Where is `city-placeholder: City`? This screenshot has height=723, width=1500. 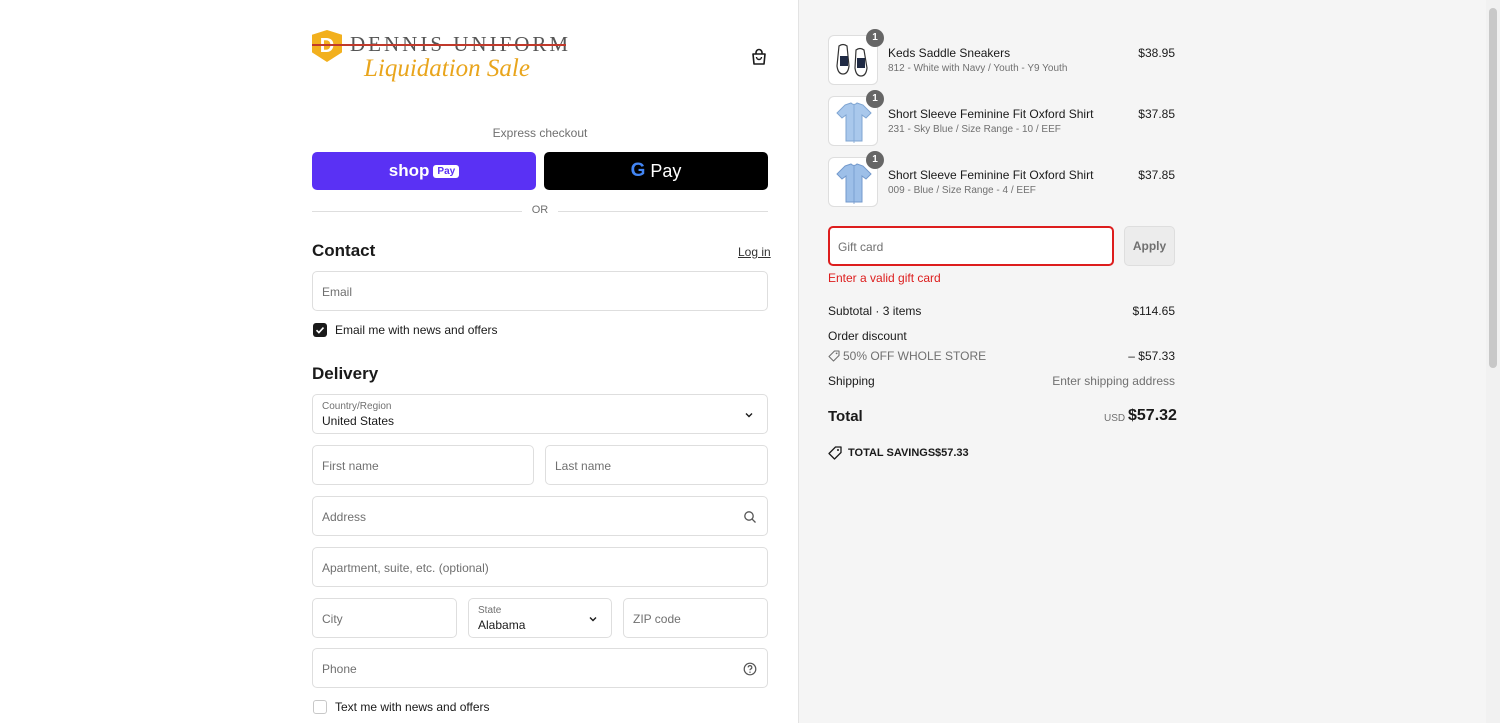 city-placeholder: City is located at coordinates (332, 619).